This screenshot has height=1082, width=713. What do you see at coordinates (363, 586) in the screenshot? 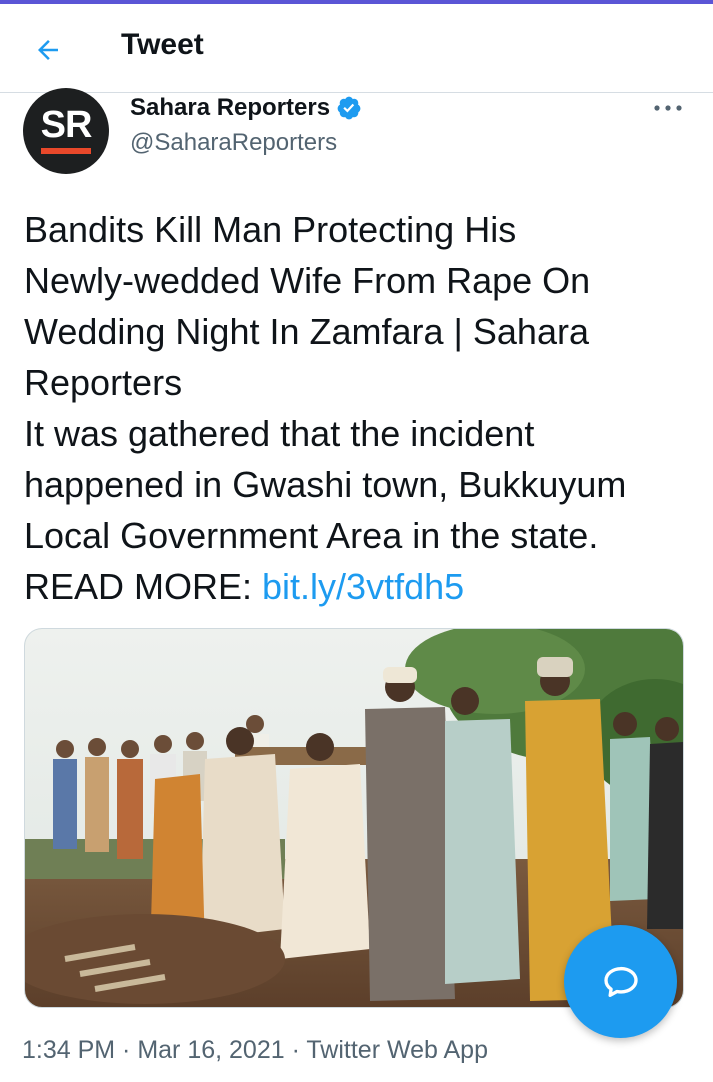
I see `tweet-link: bit.ly/3vtfdh5` at bounding box center [363, 586].